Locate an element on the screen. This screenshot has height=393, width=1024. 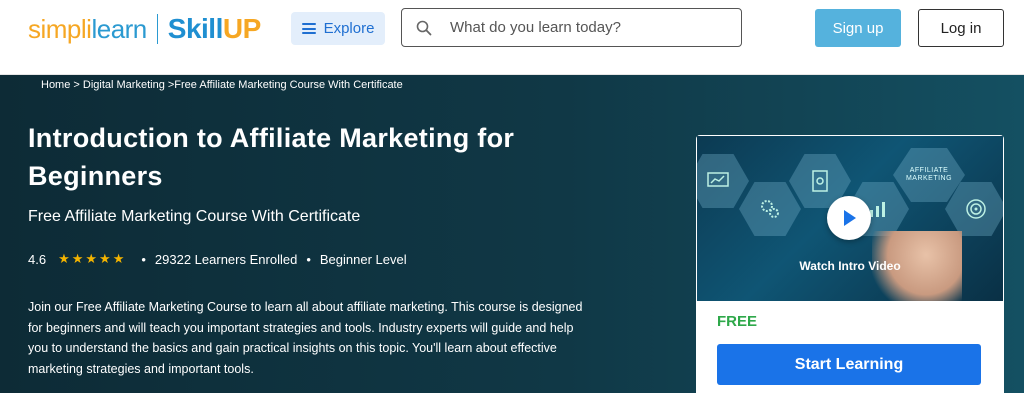
explore-label: Explore is located at coordinates (349, 28).